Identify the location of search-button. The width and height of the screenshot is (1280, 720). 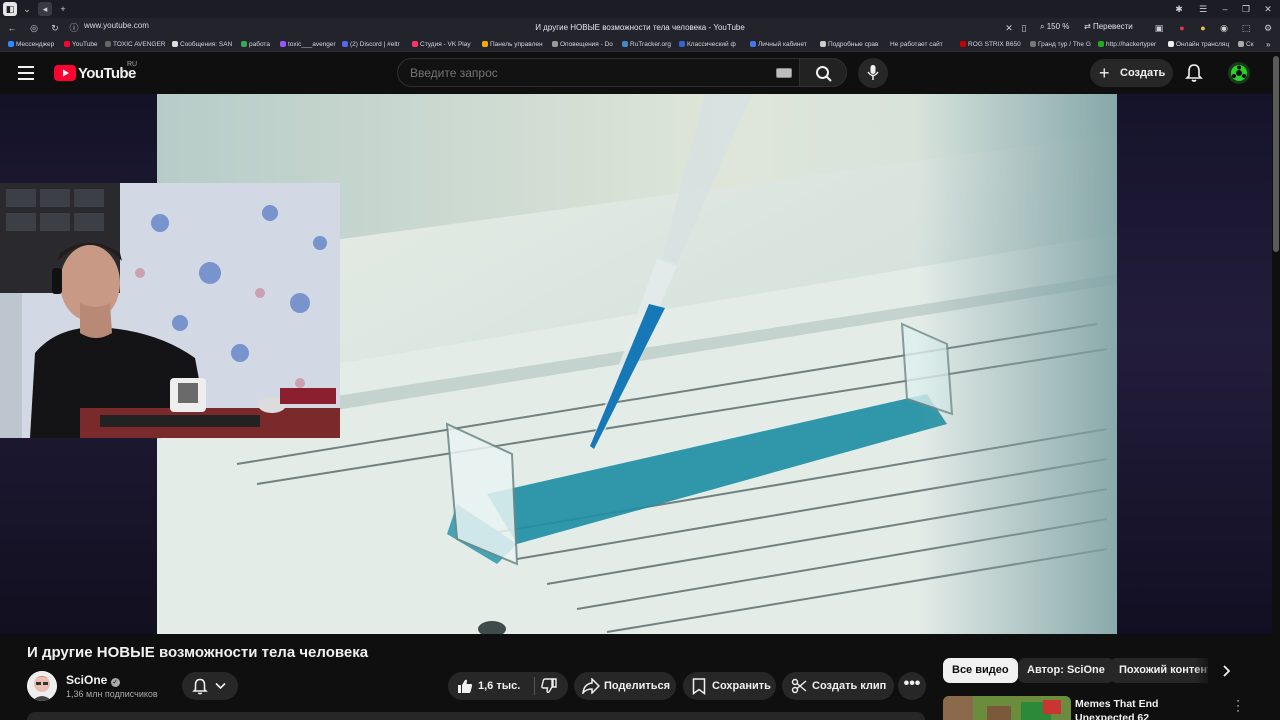
(823, 72).